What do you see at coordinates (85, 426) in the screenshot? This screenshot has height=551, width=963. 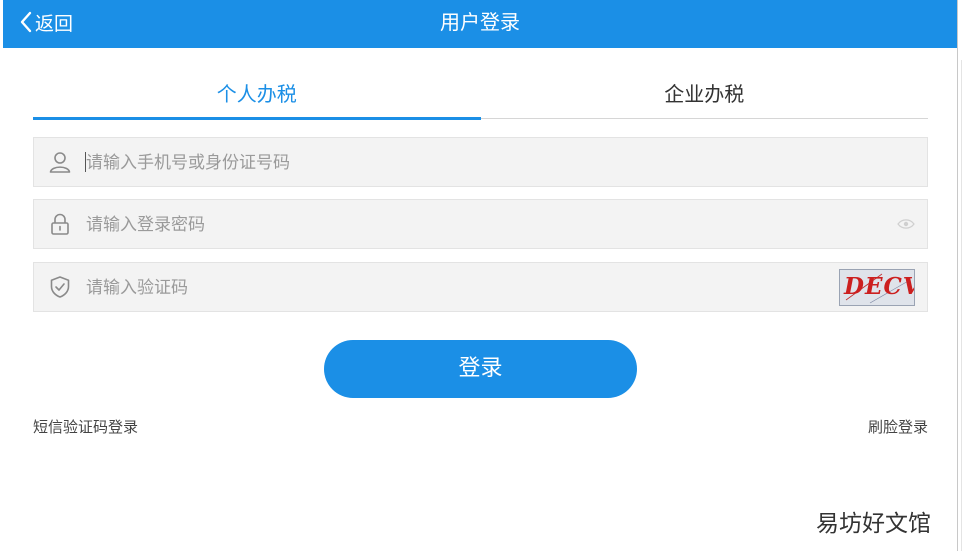 I see `sms-login-link: 短信验证码登录` at bounding box center [85, 426].